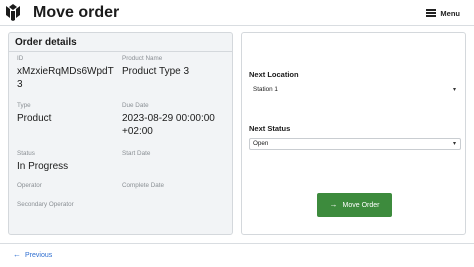 The image size is (474, 267). I want to click on page-title: Move order, so click(76, 12).